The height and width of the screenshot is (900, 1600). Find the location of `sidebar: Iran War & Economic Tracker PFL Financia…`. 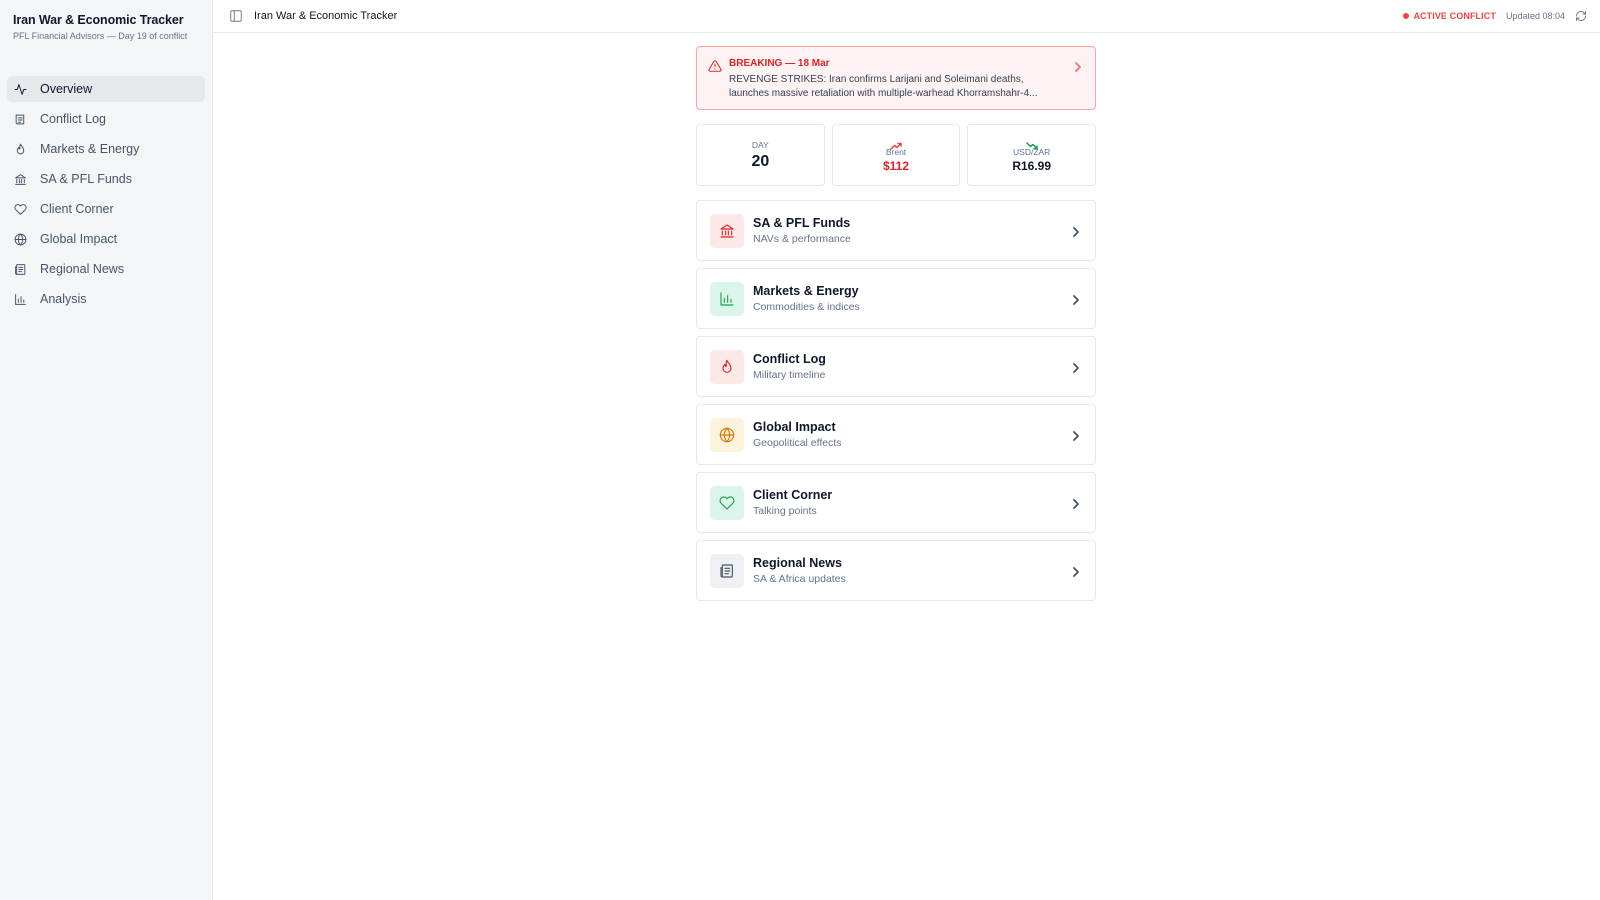

sidebar: Iran War & Economic Tracker PFL Financia… is located at coordinates (106, 450).